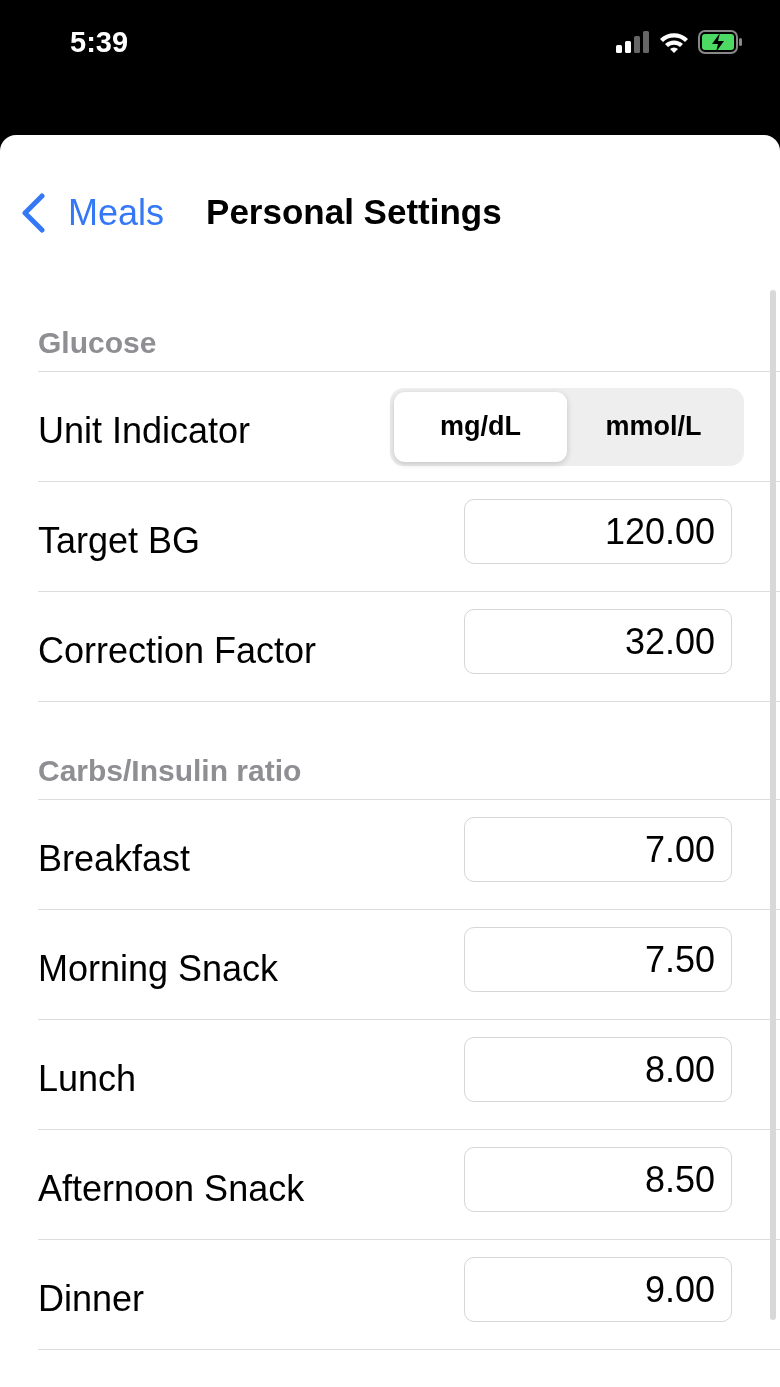 The width and height of the screenshot is (780, 1387). Describe the element at coordinates (177, 650) in the screenshot. I see `setting-label: Correction Factor` at that location.